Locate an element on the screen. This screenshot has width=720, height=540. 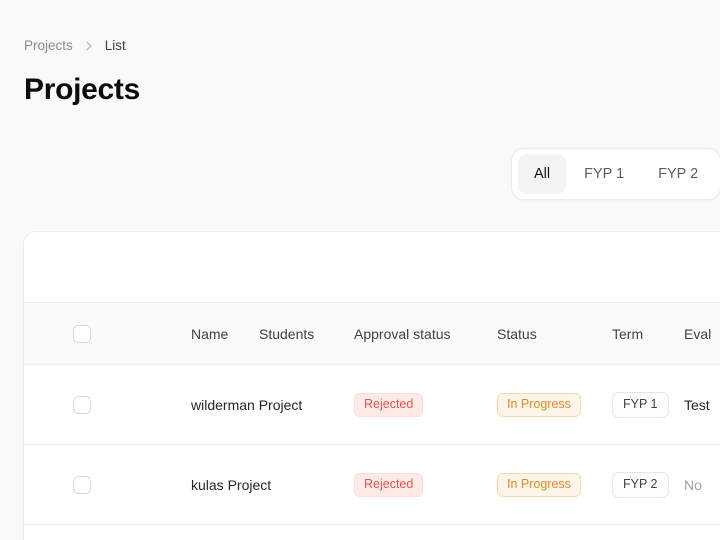
cell-evaluation: Test is located at coordinates (702, 404).